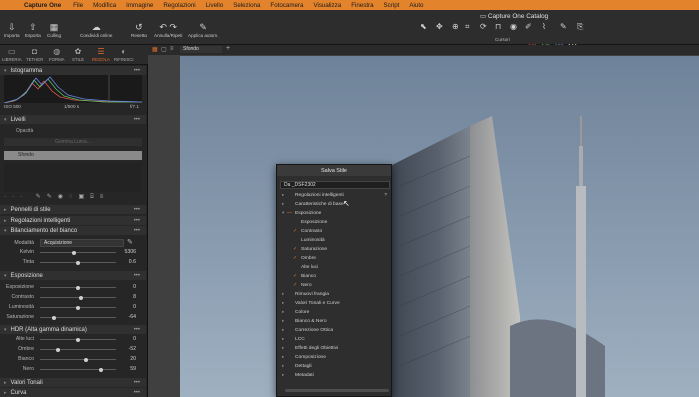  Describe the element at coordinates (73, 329) in the screenshot. I see `hdr-header: ▾ HDR (Alta gamma dinamica) •••` at that location.